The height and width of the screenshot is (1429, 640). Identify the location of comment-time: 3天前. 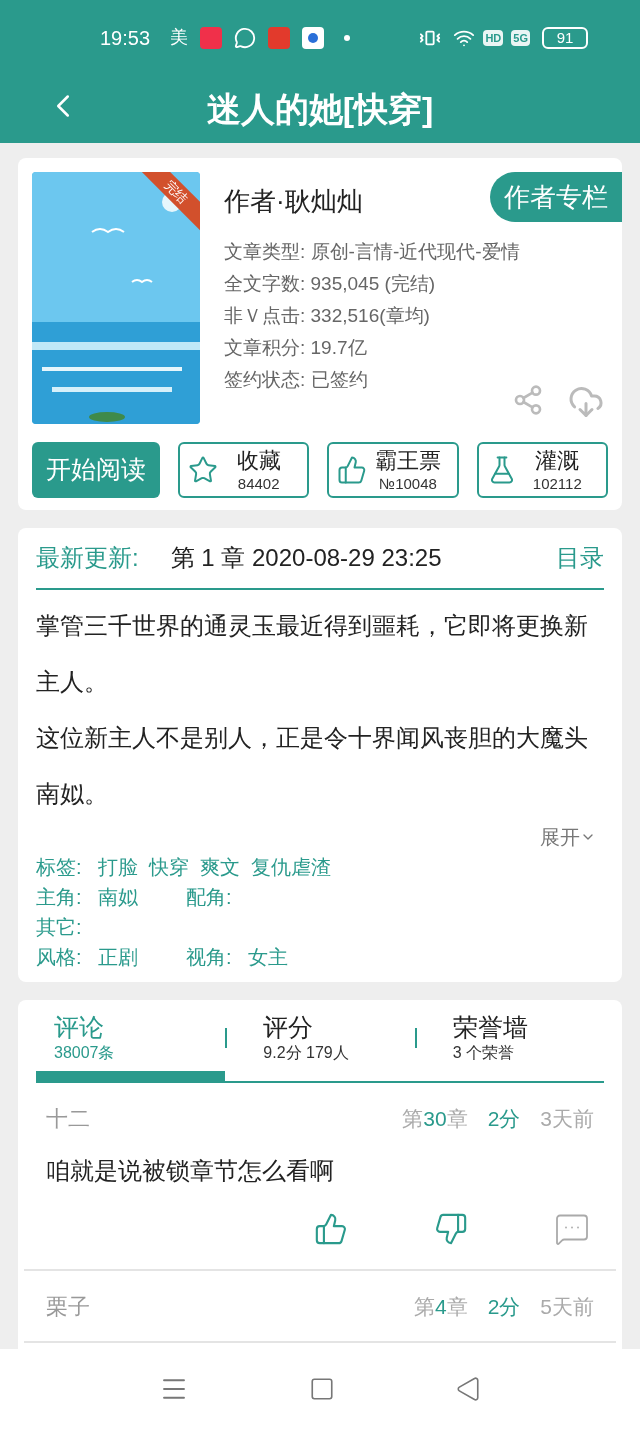
(567, 1118).